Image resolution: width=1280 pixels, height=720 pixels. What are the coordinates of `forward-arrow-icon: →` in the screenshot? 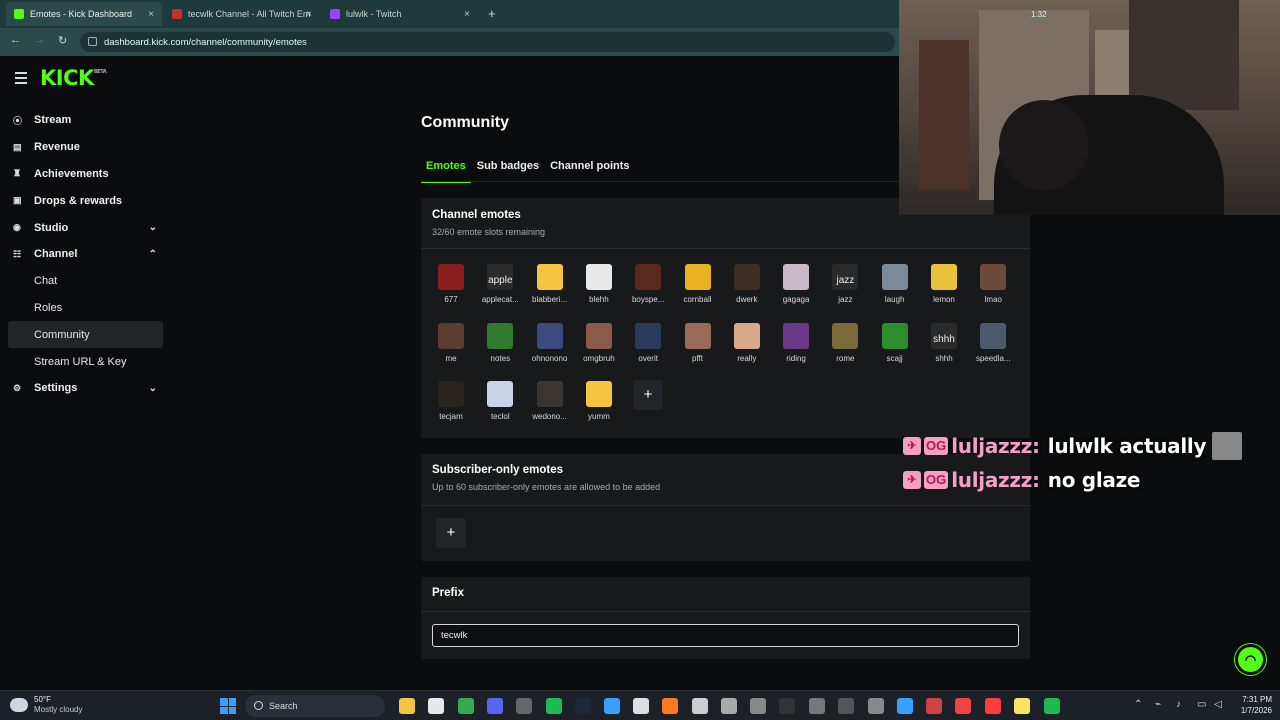 It's located at (39, 40).